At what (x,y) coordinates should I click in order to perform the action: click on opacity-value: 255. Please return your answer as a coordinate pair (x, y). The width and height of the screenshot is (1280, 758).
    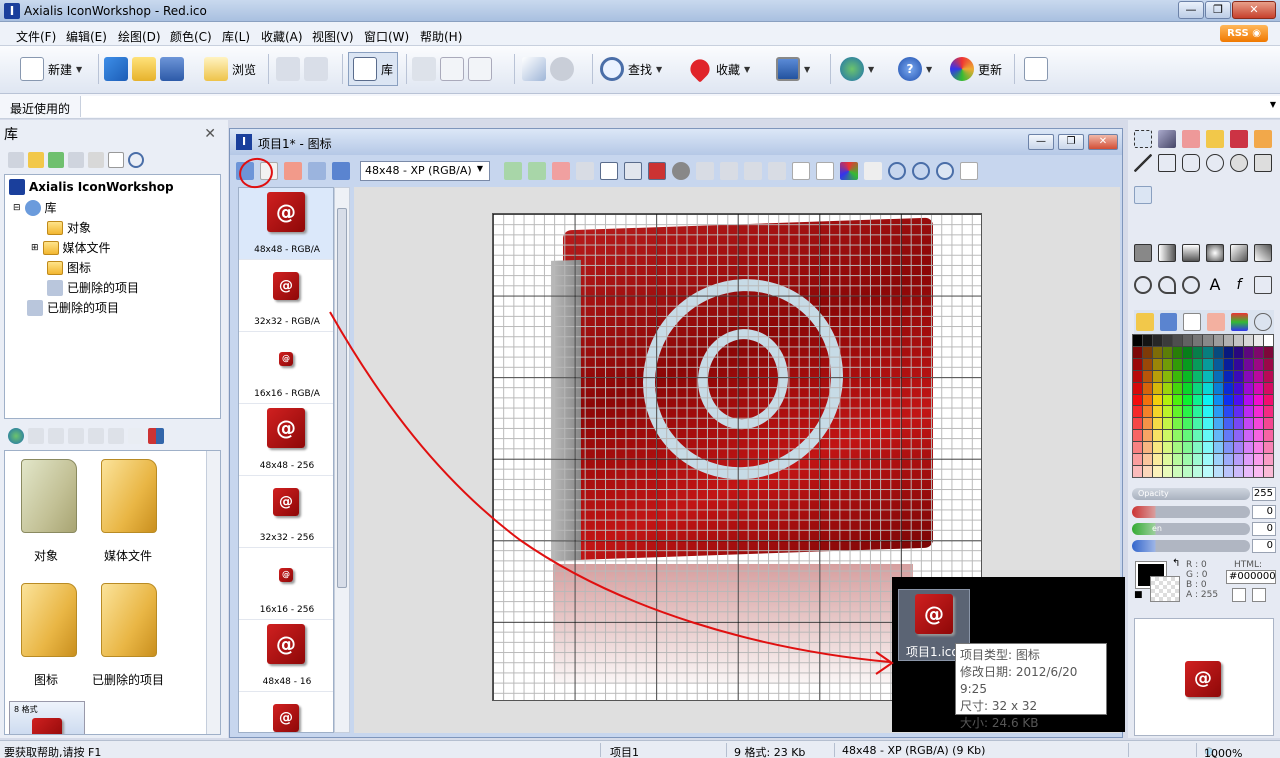
    Looking at the image, I should click on (1264, 494).